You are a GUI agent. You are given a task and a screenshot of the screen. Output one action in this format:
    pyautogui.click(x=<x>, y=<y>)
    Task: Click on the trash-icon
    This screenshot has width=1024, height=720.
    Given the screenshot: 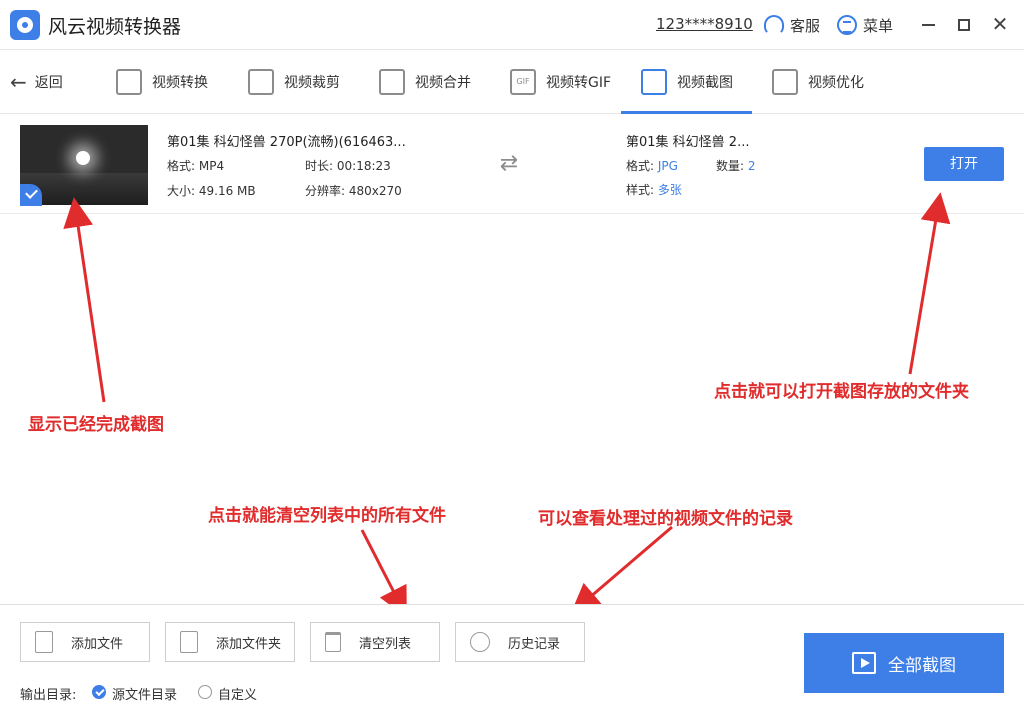 What is the action you would take?
    pyautogui.click(x=333, y=642)
    